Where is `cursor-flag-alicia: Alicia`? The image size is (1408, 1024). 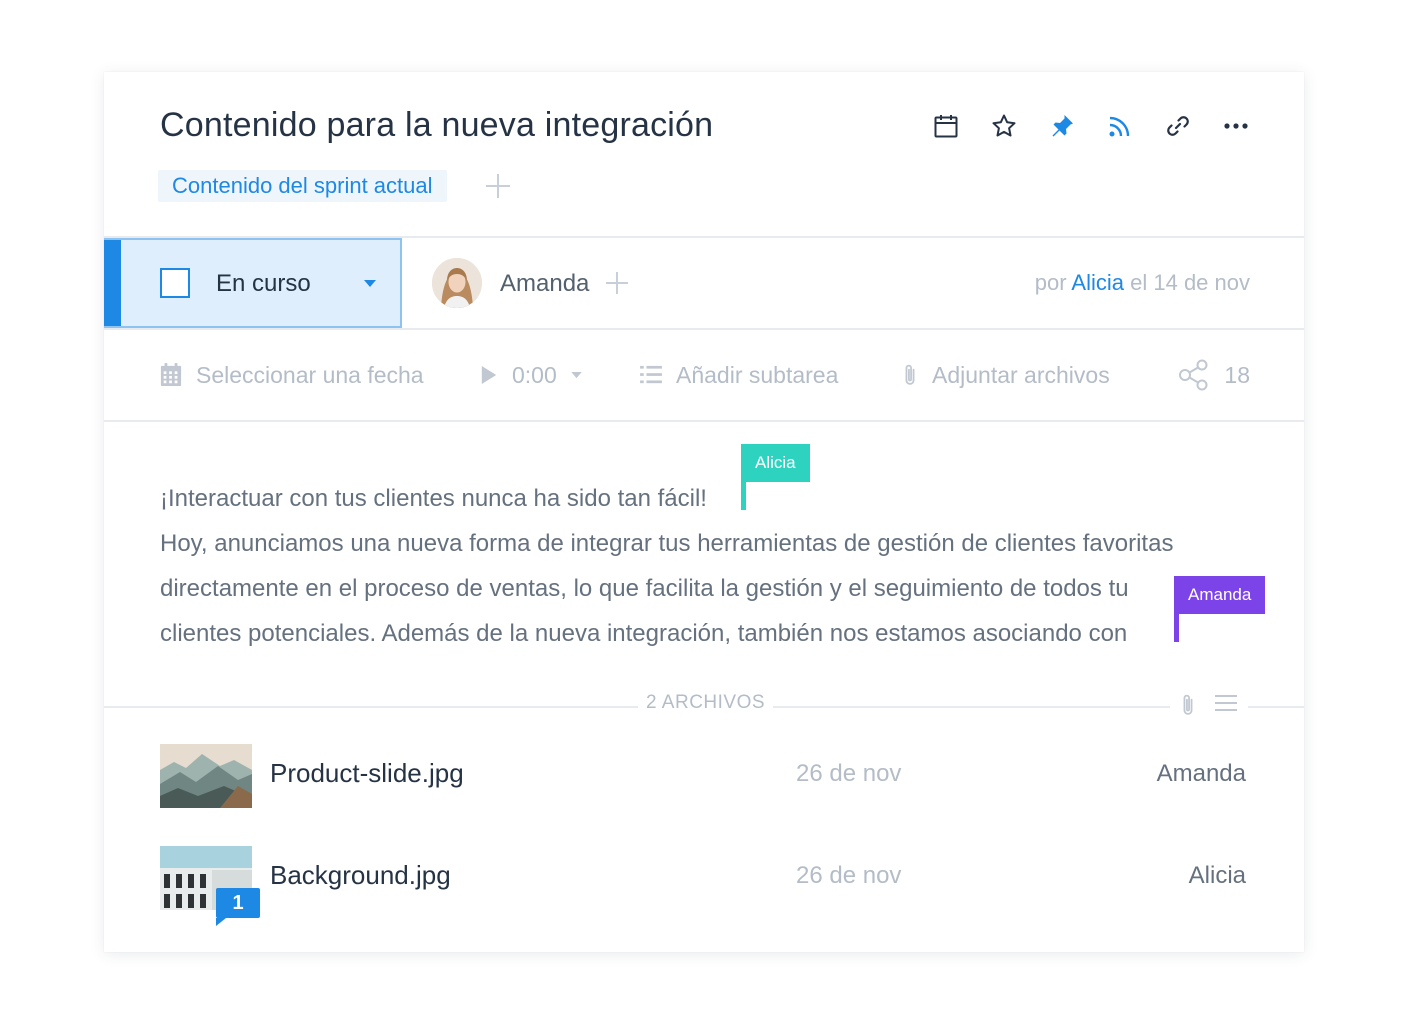 cursor-flag-alicia: Alicia is located at coordinates (775, 463).